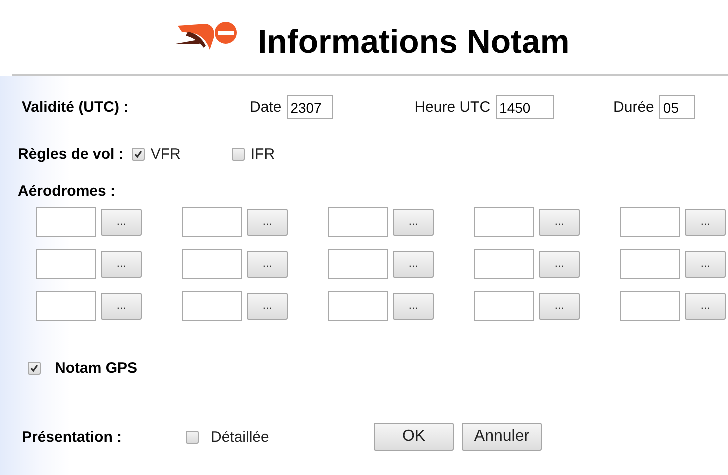  I want to click on input-field: 1450, so click(525, 107).